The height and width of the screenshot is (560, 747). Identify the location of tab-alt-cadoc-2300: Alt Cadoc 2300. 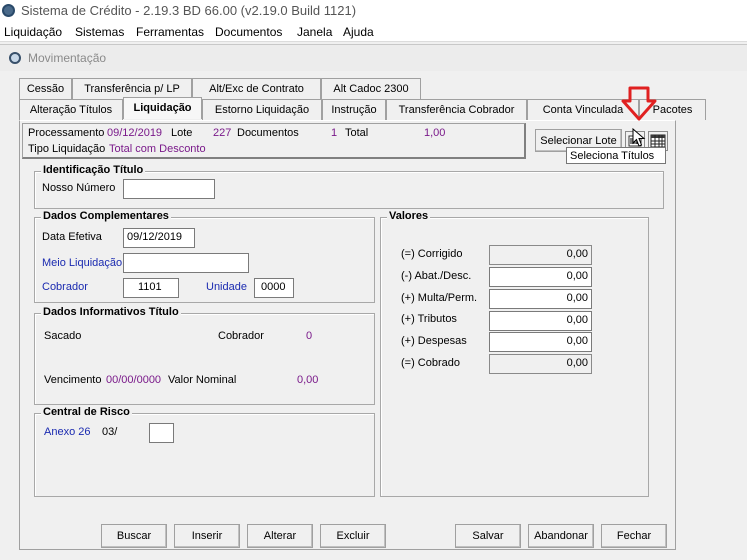
(371, 88).